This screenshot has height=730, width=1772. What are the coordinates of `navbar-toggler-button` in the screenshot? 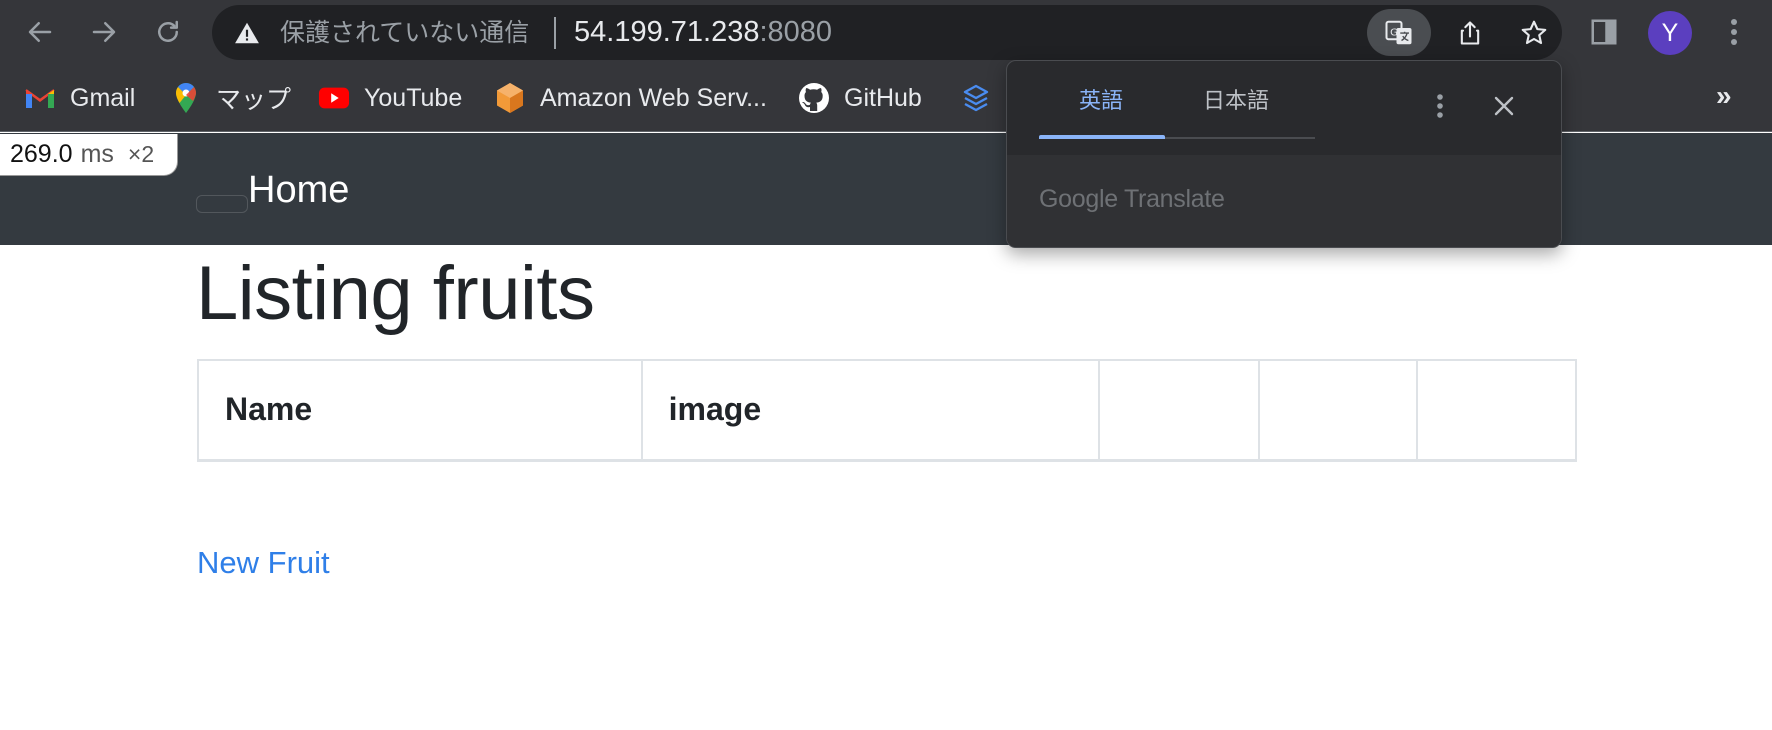 It's located at (222, 204).